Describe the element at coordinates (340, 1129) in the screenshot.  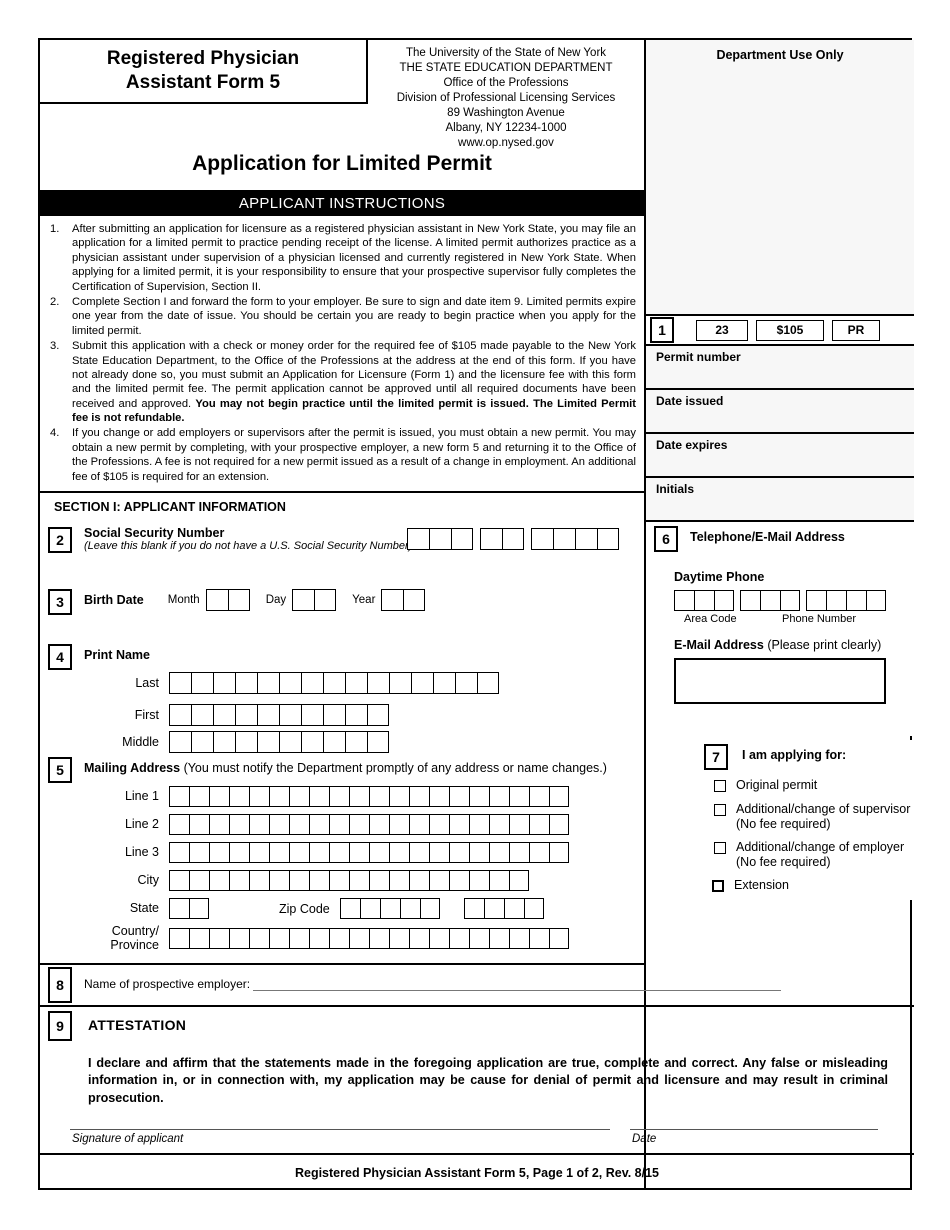
I see `signature-line` at that location.